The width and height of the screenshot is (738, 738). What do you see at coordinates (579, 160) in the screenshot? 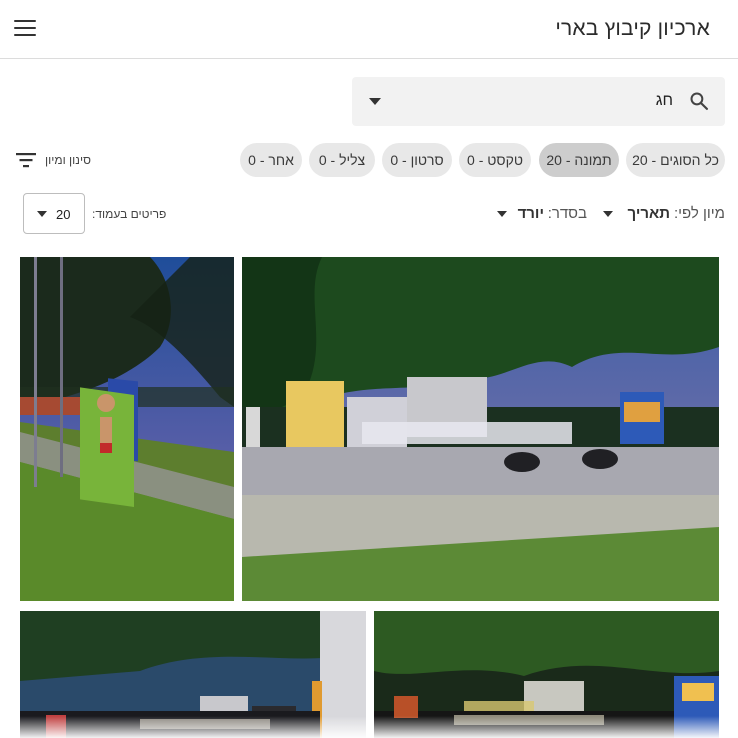
I see `chip-image: תמונה - 20` at bounding box center [579, 160].